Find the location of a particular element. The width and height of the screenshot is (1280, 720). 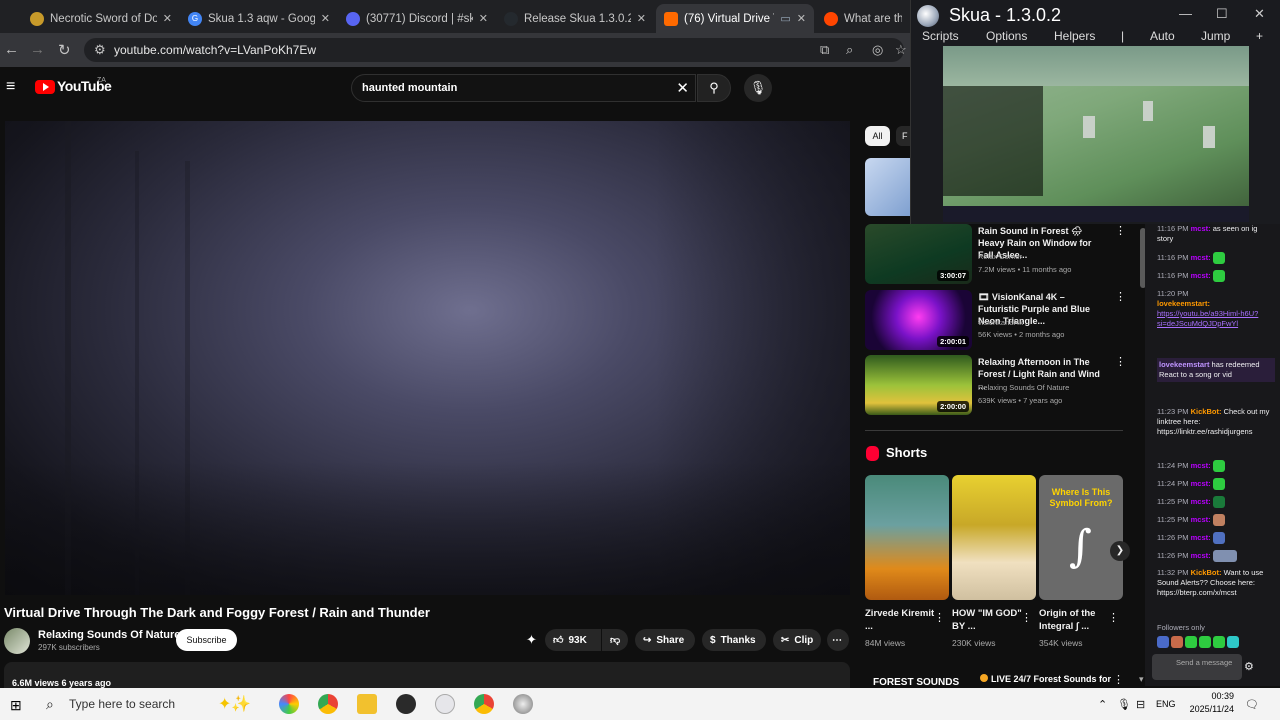

tab-necrotic-sword: Necrotic Sword of Doom ✕ is located at coordinates (101, 18).